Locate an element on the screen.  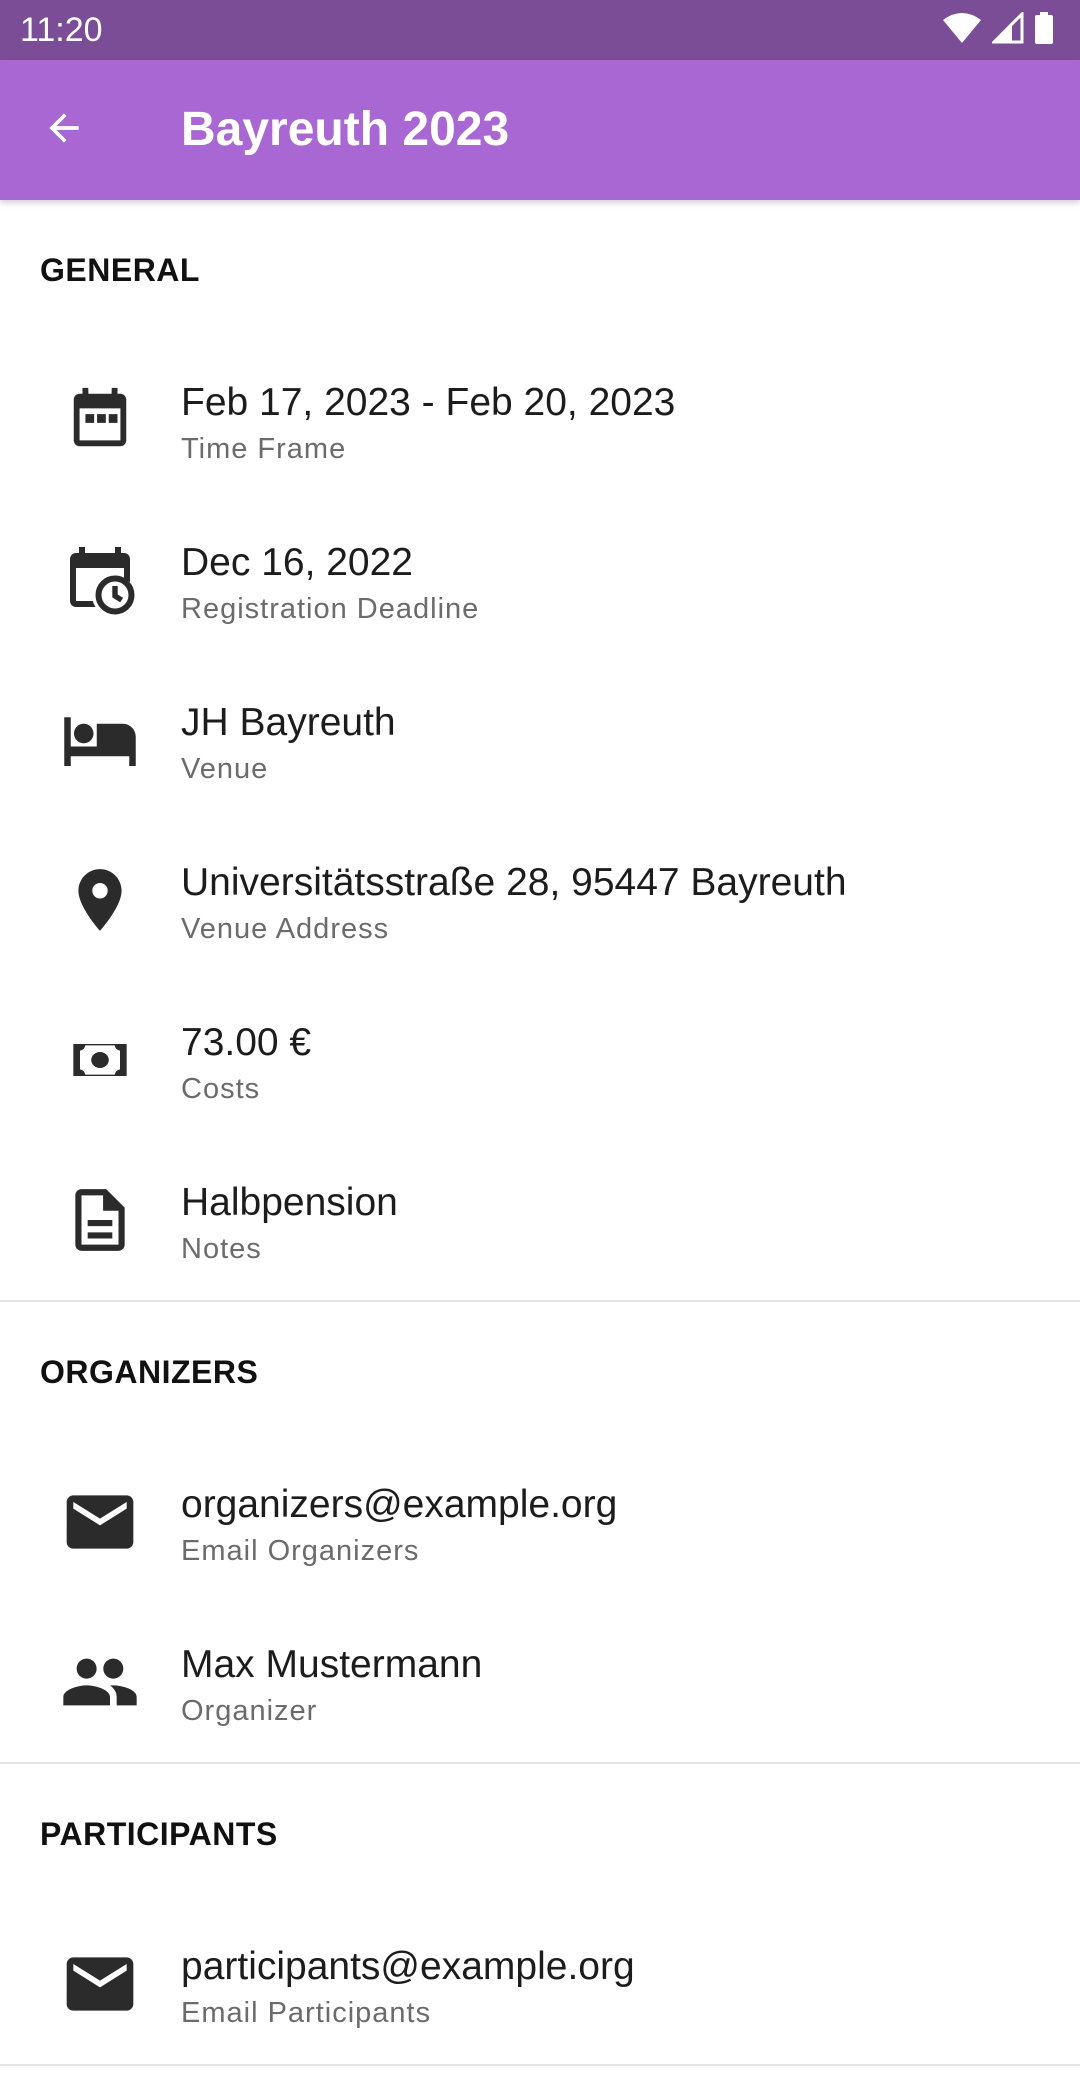
list-item-email-organizers: organizers@example.org Email Organizers is located at coordinates (540, 1522).